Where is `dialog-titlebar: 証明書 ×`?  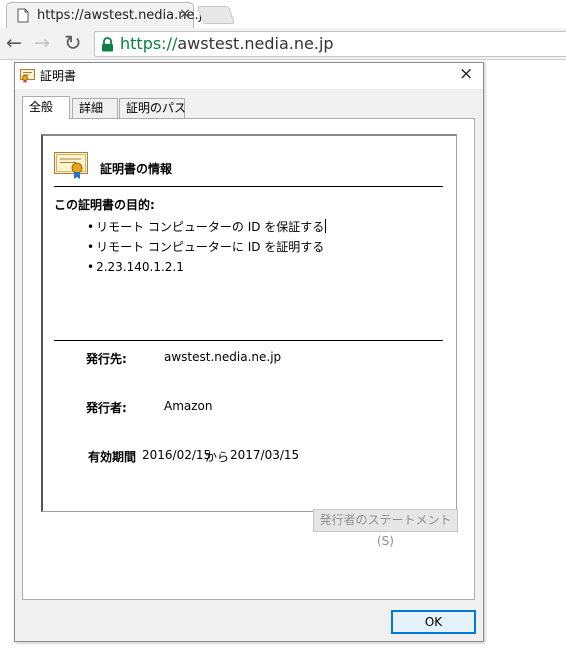 dialog-titlebar: 証明書 × is located at coordinates (249, 76).